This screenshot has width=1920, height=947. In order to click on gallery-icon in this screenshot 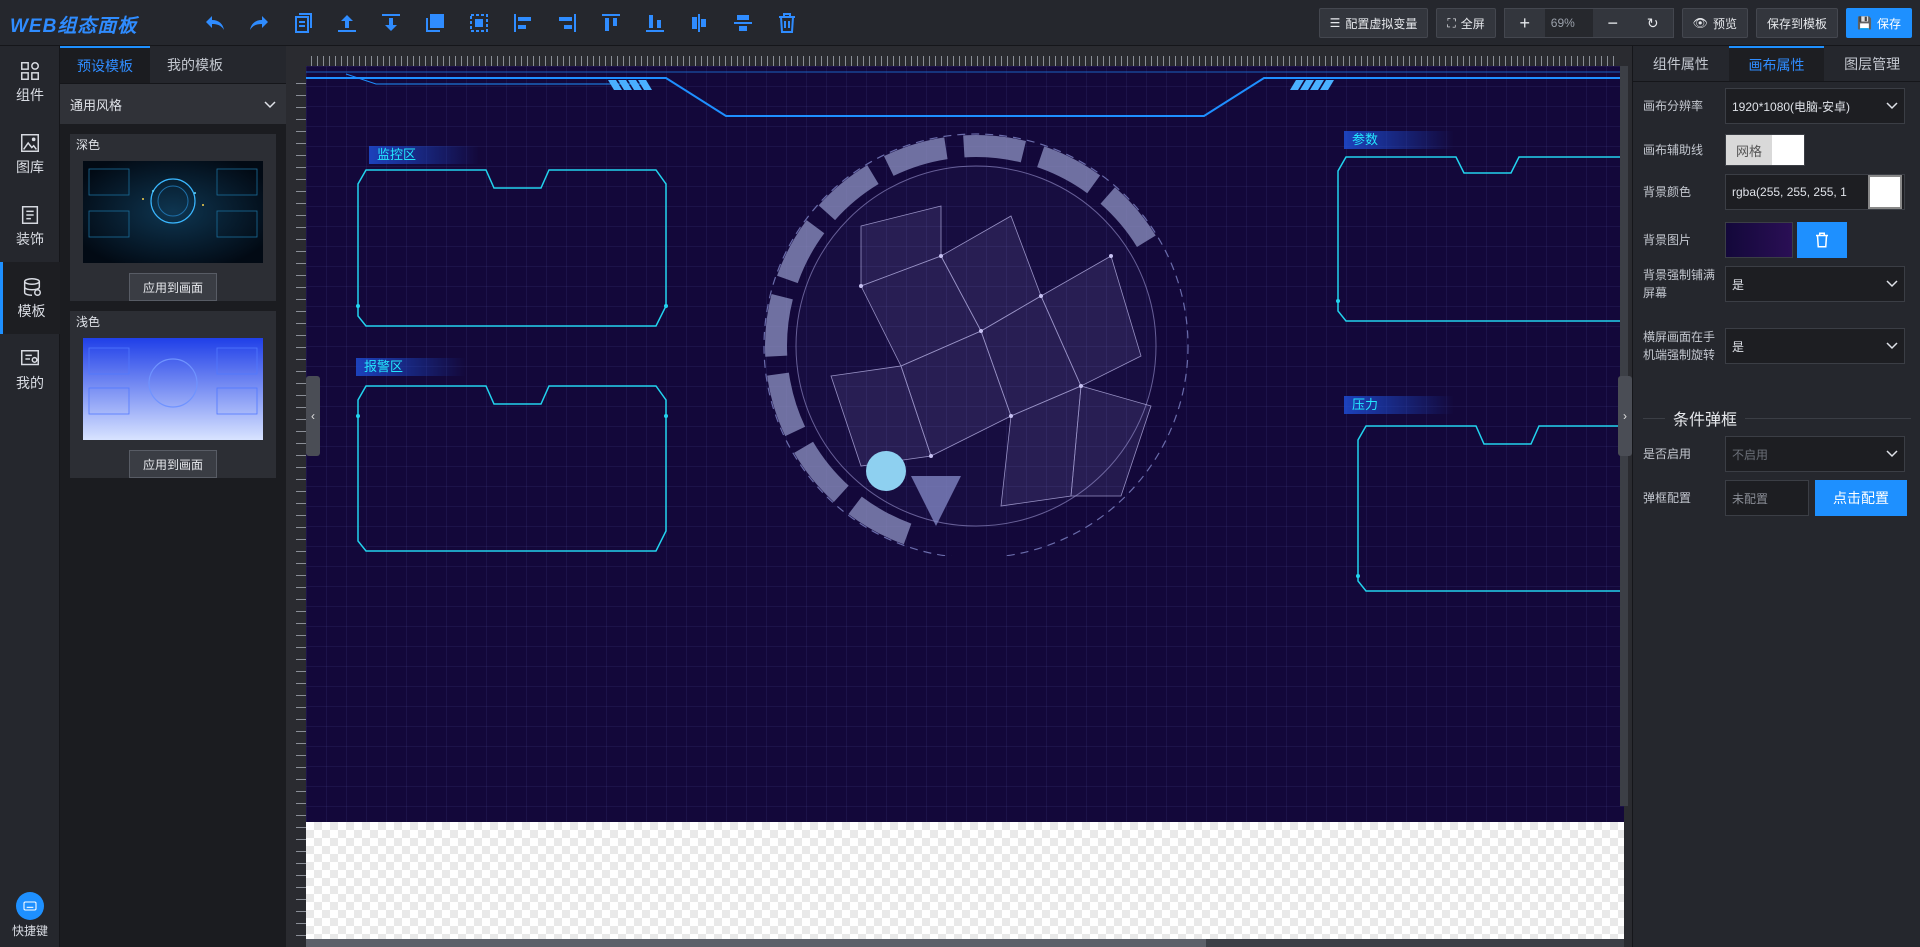, I will do `click(30, 142)`.